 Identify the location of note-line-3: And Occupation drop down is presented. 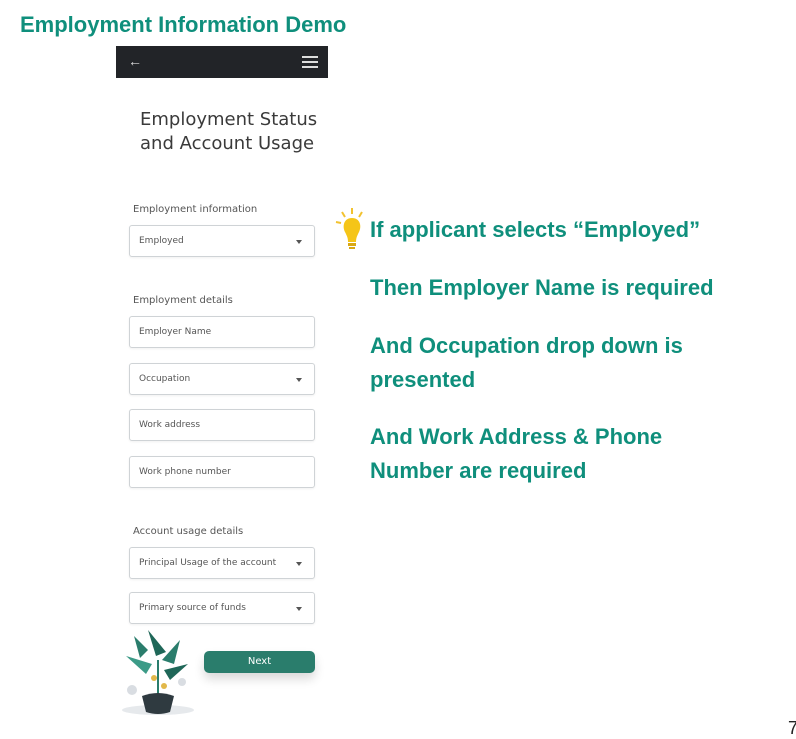
(575, 363).